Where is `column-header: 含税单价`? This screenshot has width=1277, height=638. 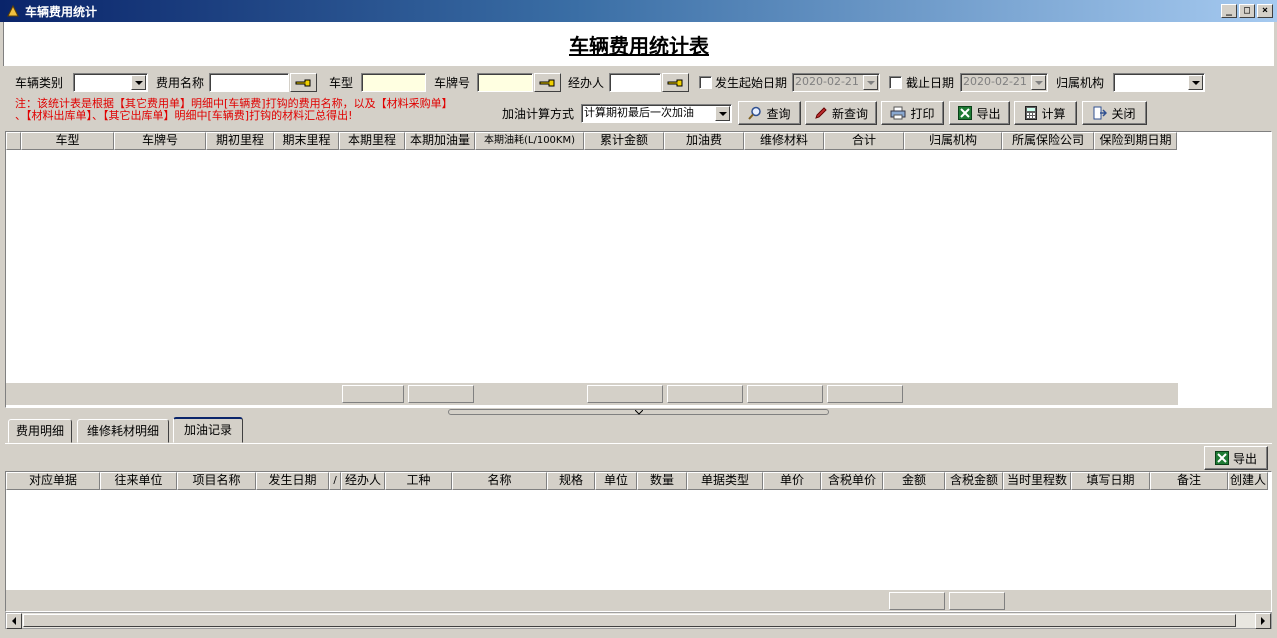
column-header: 含税单价 is located at coordinates (852, 481).